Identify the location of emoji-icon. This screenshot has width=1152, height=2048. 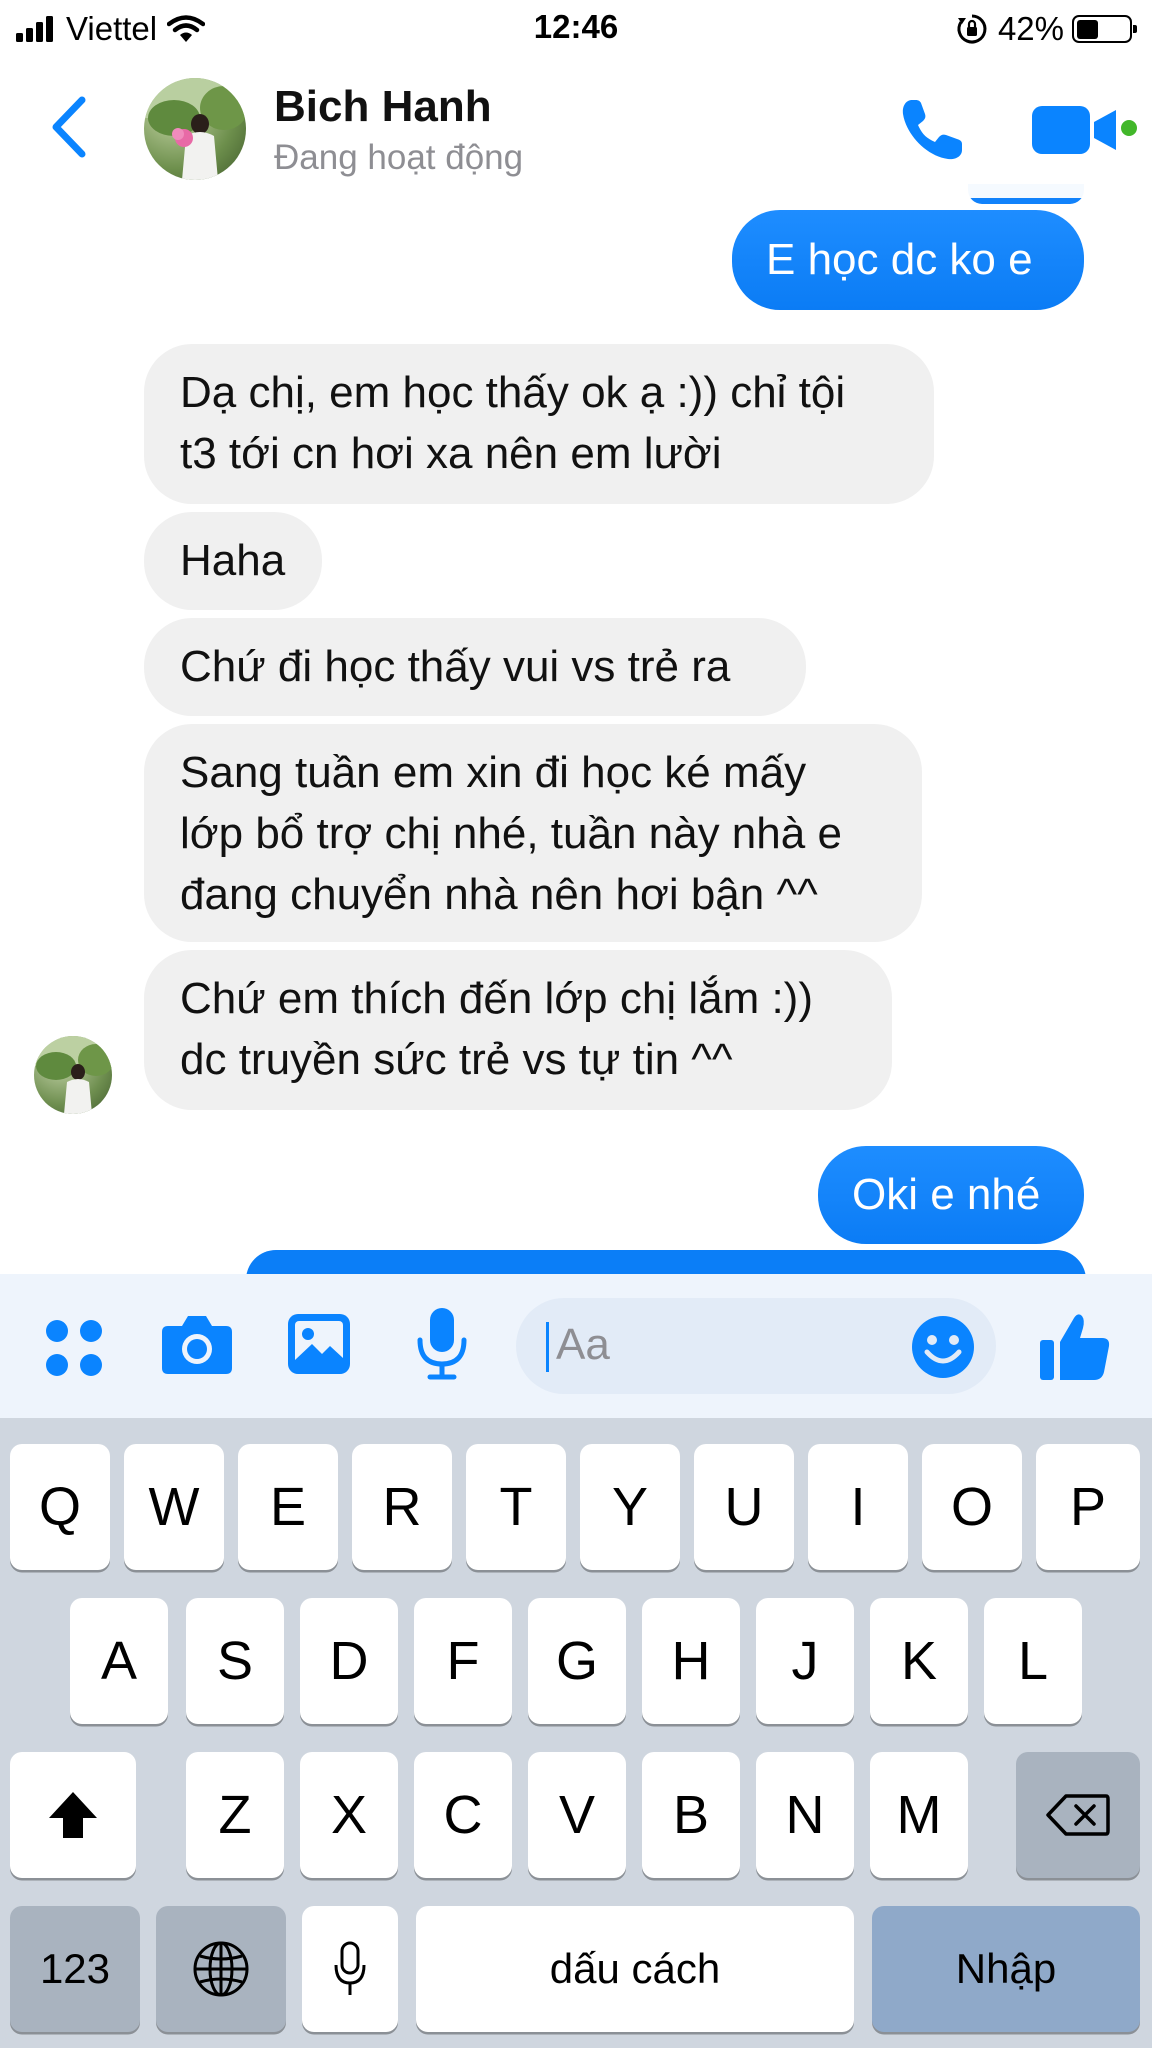
(943, 1347).